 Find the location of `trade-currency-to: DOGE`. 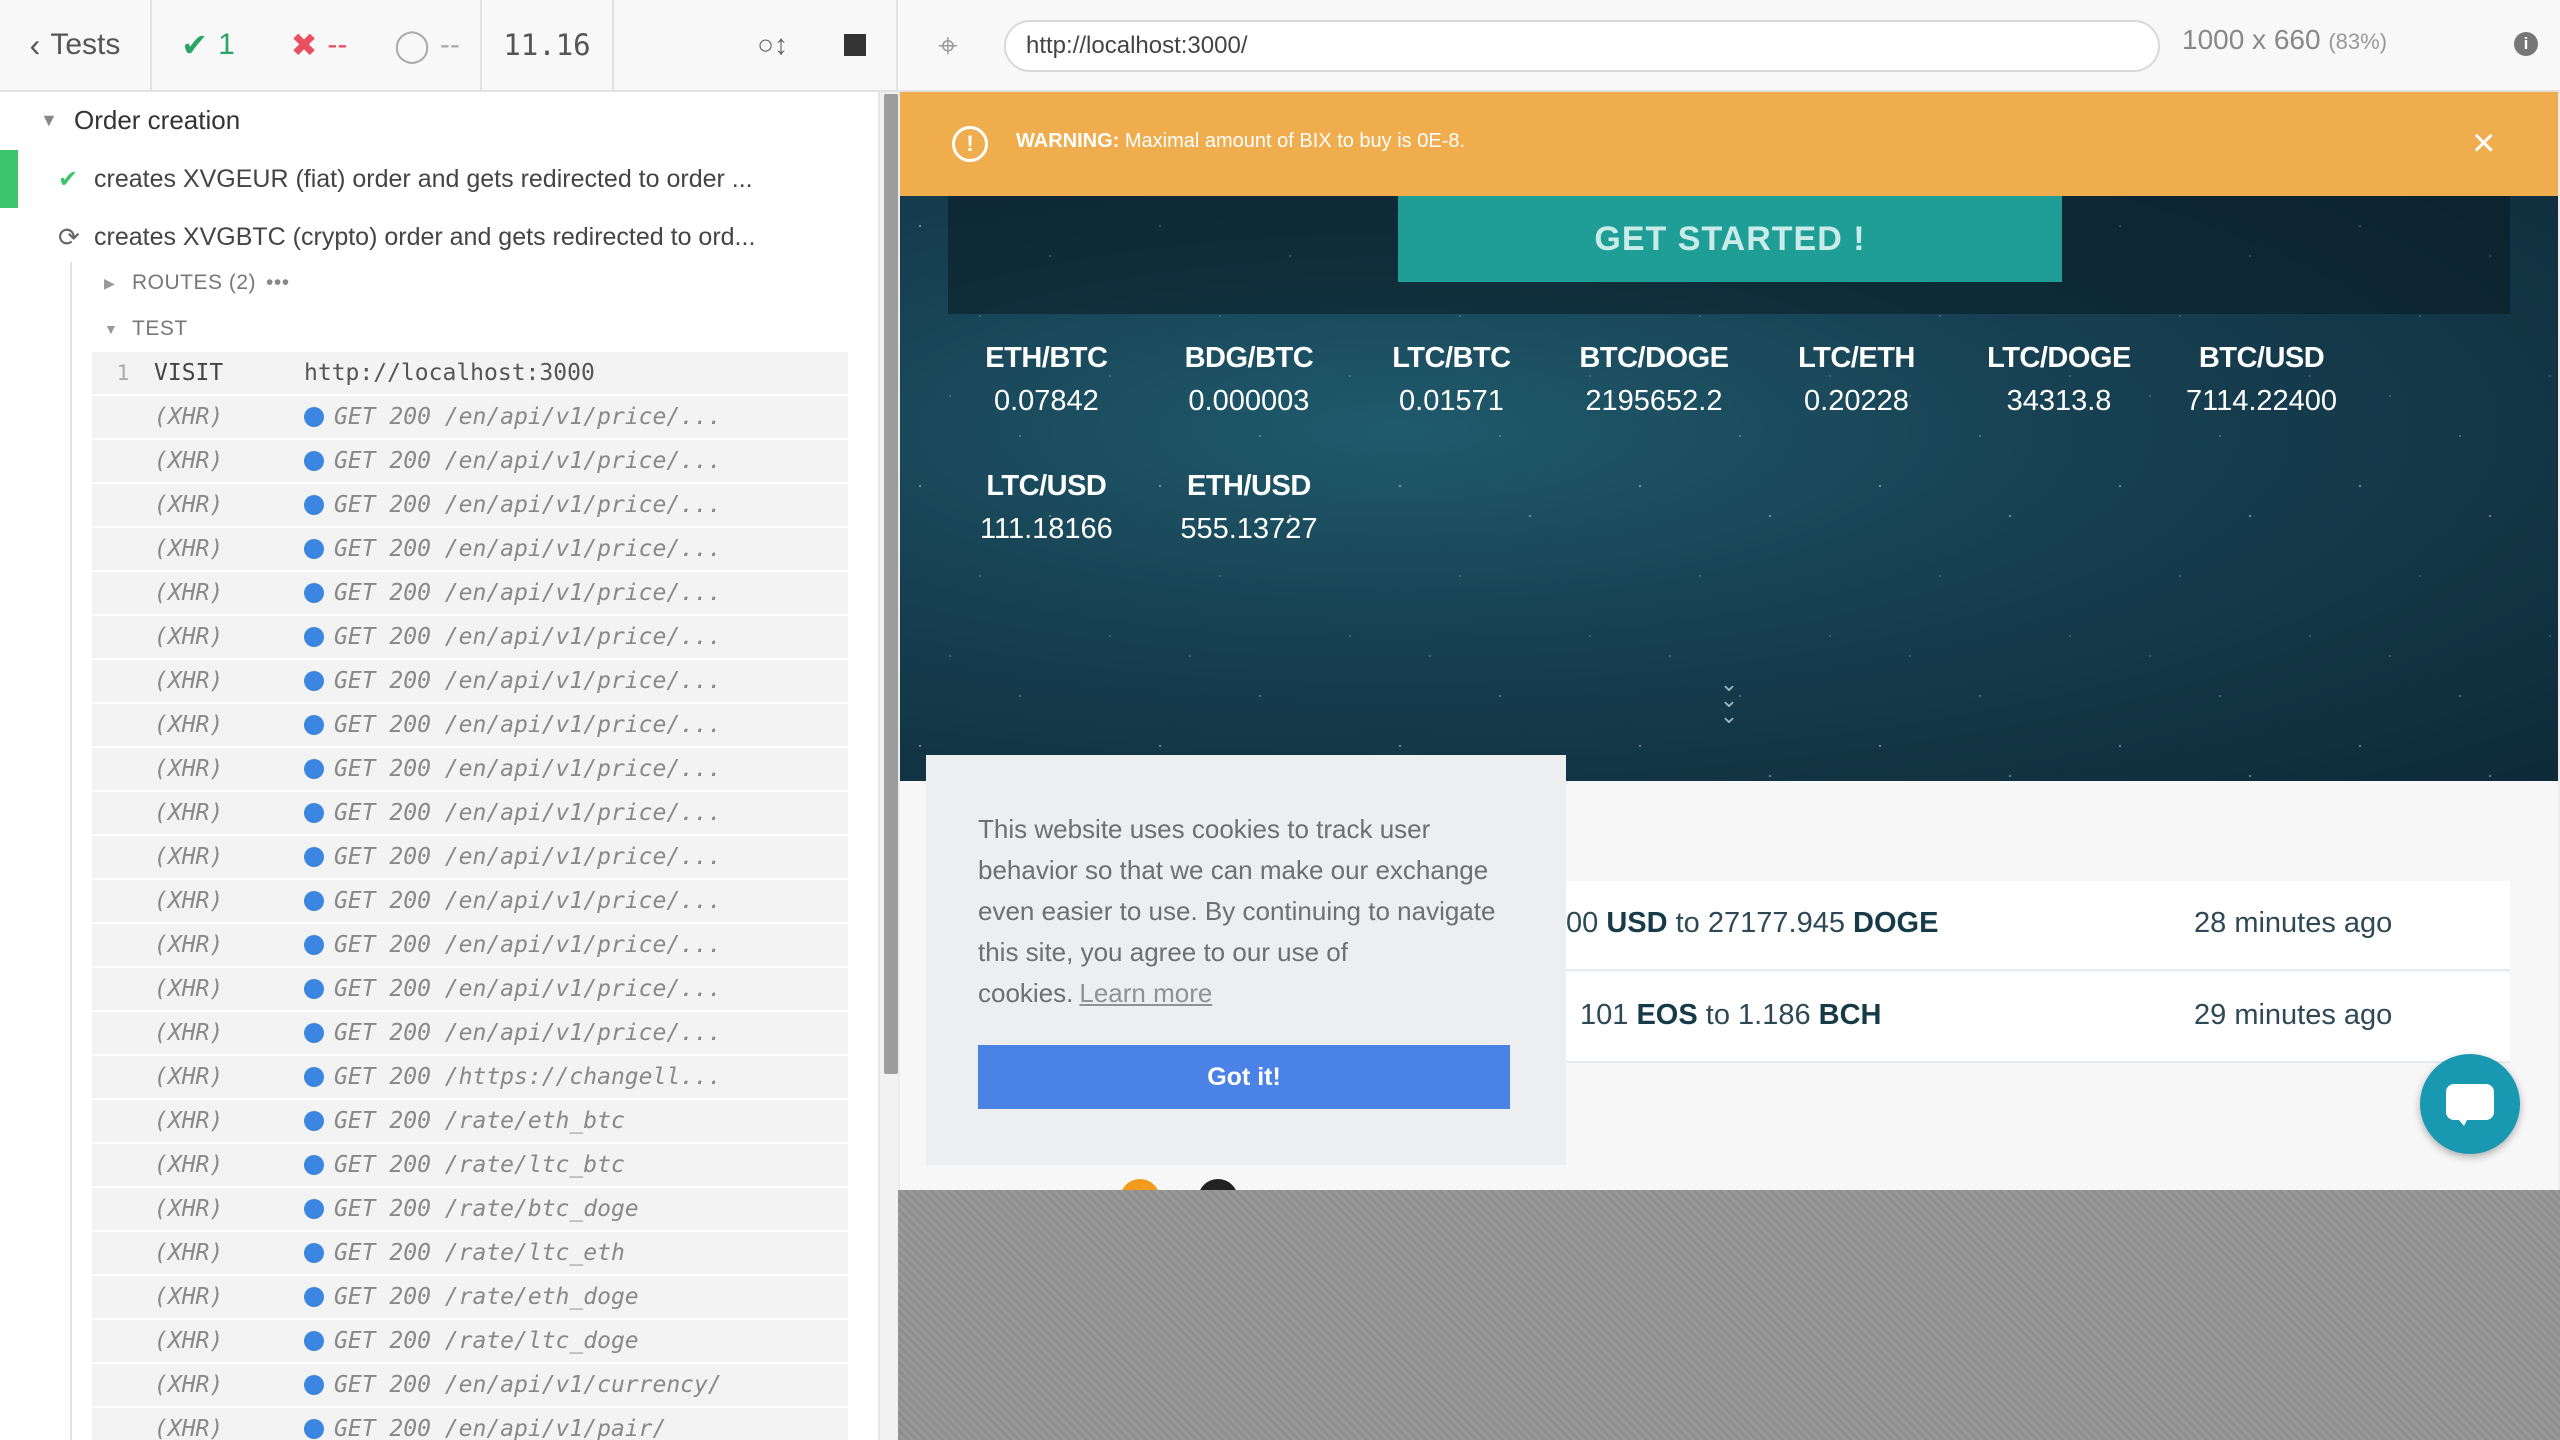

trade-currency-to: DOGE is located at coordinates (1896, 923).